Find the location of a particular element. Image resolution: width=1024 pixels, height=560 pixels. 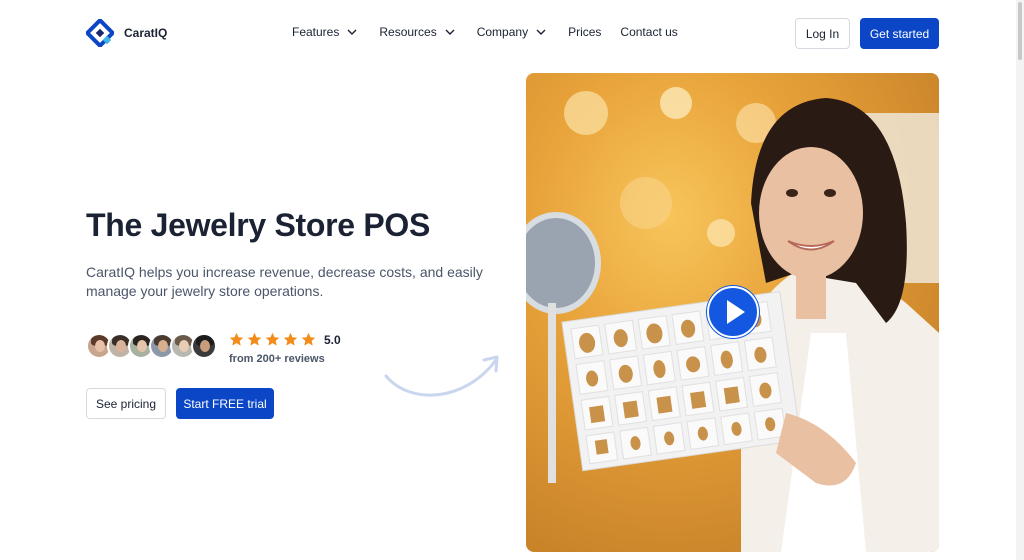

star-rating: 5.0 is located at coordinates (285, 339).